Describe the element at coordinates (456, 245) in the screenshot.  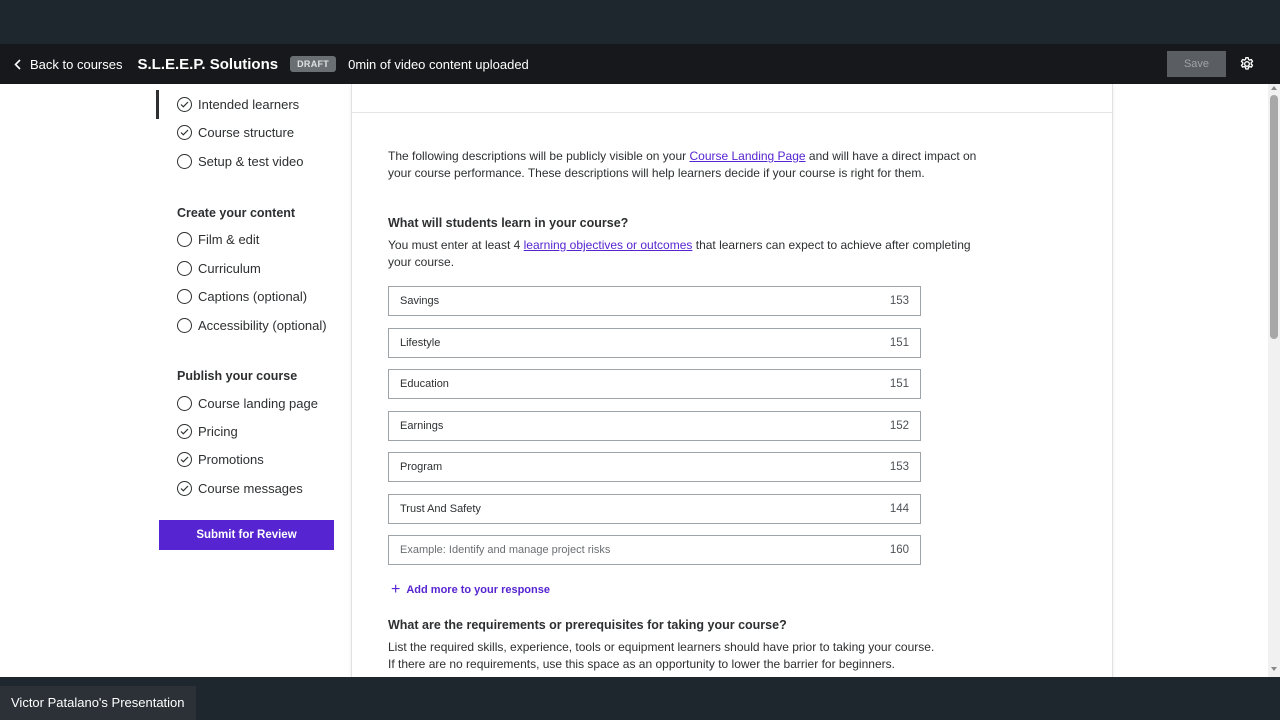
I see `description-part: You must enter at least 4` at that location.